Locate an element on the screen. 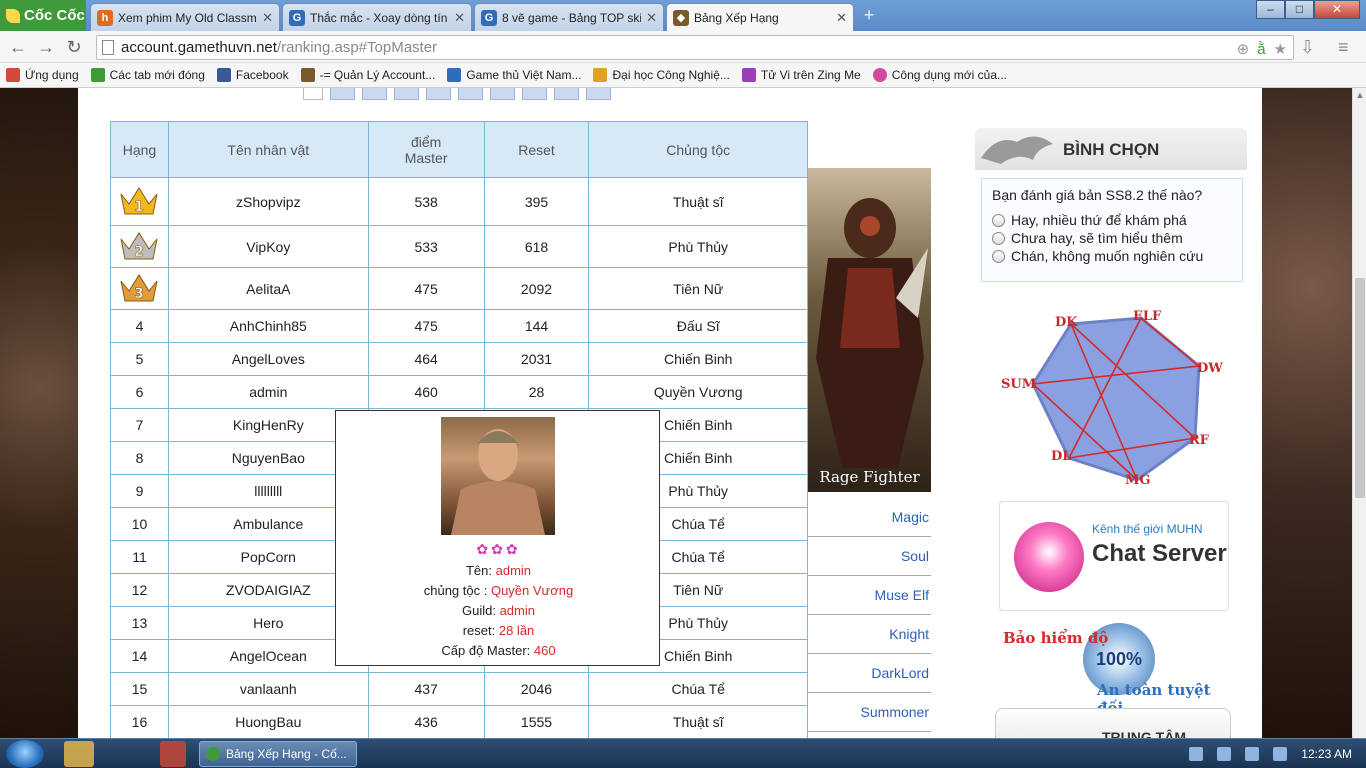  clock: 12:23 AM is located at coordinates (1326, 754).